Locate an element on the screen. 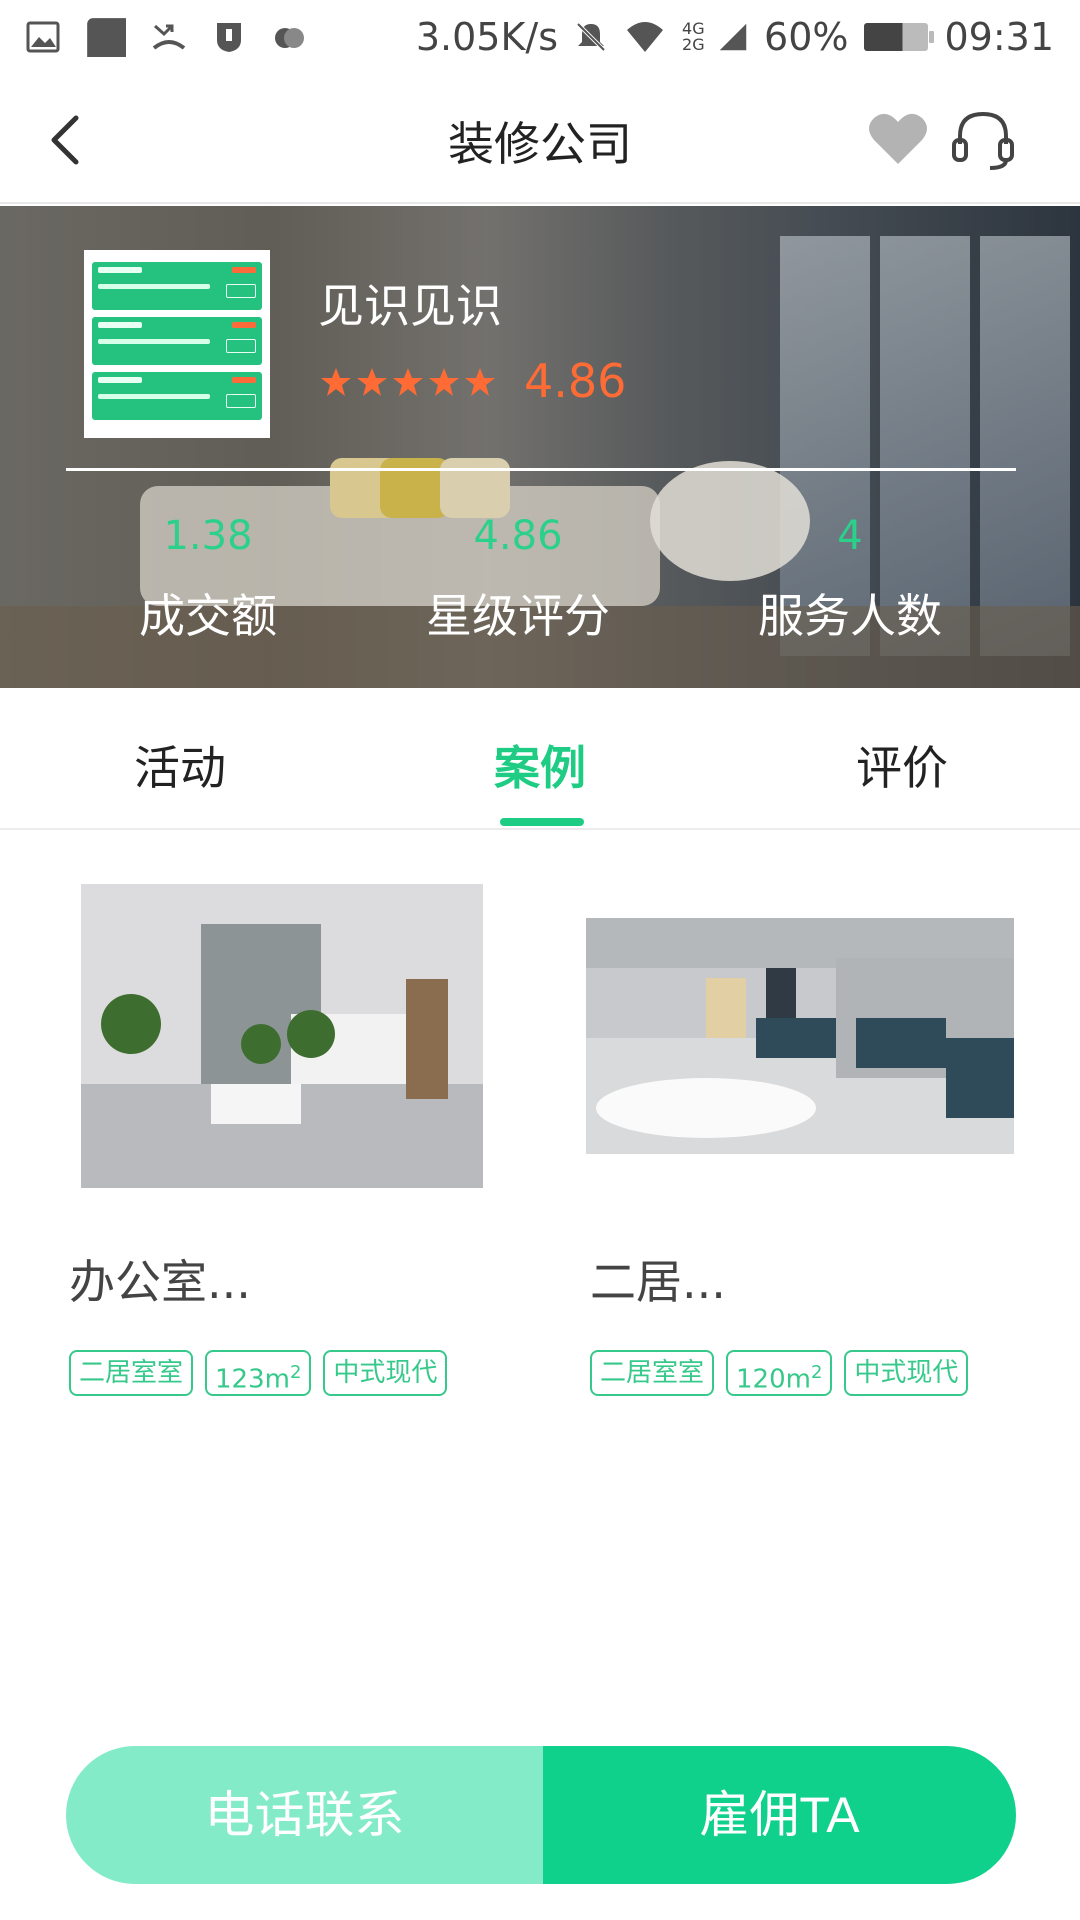 The image size is (1080, 1920). company-name: 见识见识 is located at coordinates (410, 306).